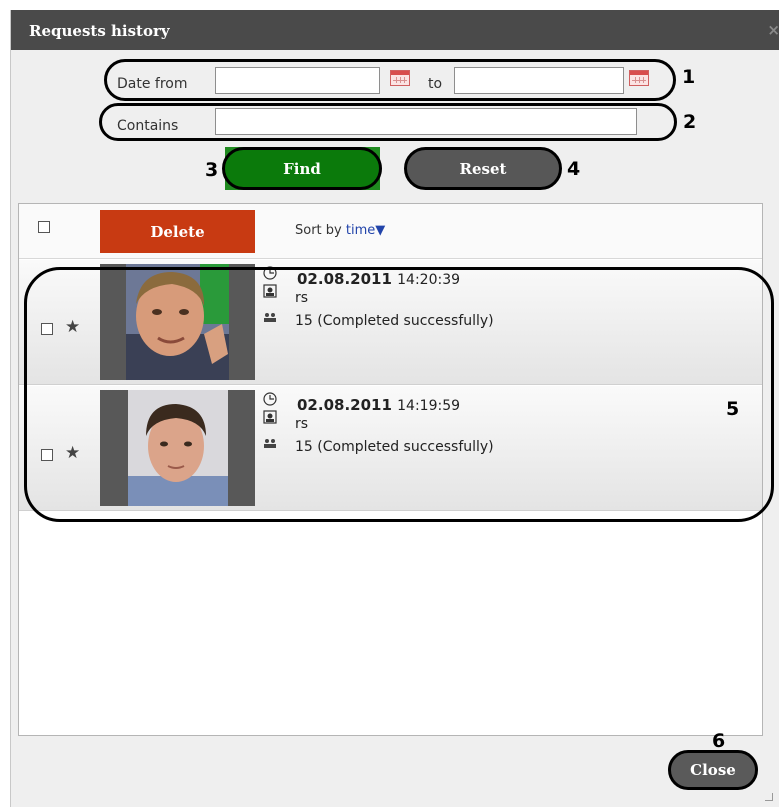 Image resolution: width=779 pixels, height=807 pixels. Describe the element at coordinates (773, 30) in the screenshot. I see `close-icon: ×` at that location.